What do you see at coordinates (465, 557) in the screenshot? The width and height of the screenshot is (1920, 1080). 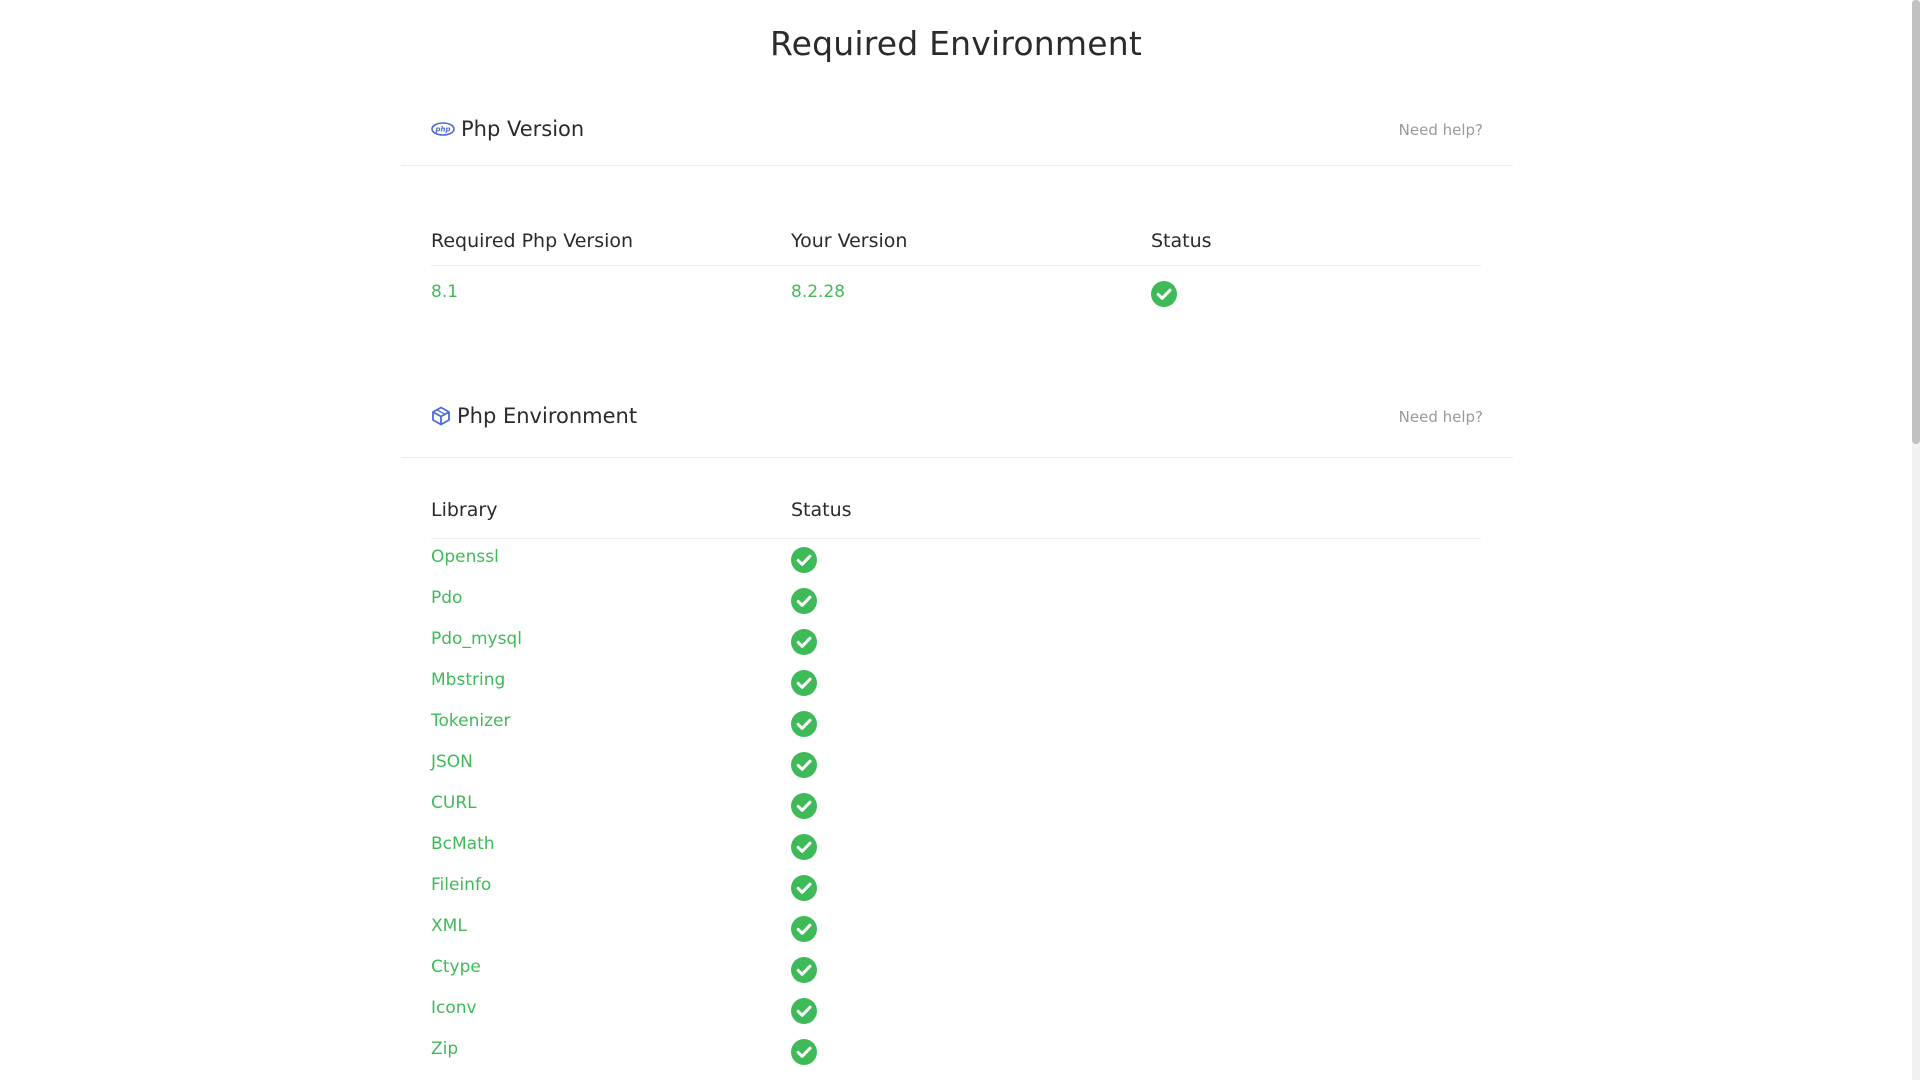 I see `library-name: Openssl` at bounding box center [465, 557].